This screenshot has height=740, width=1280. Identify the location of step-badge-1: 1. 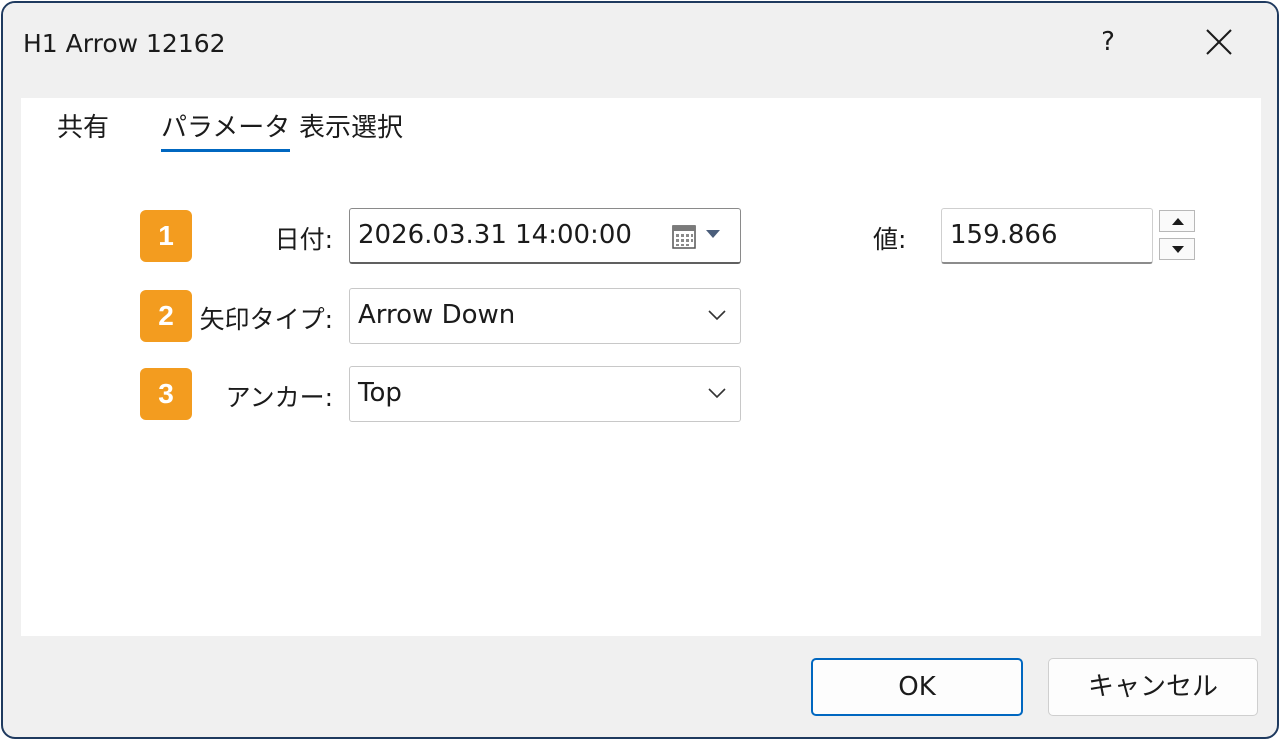
(166, 236).